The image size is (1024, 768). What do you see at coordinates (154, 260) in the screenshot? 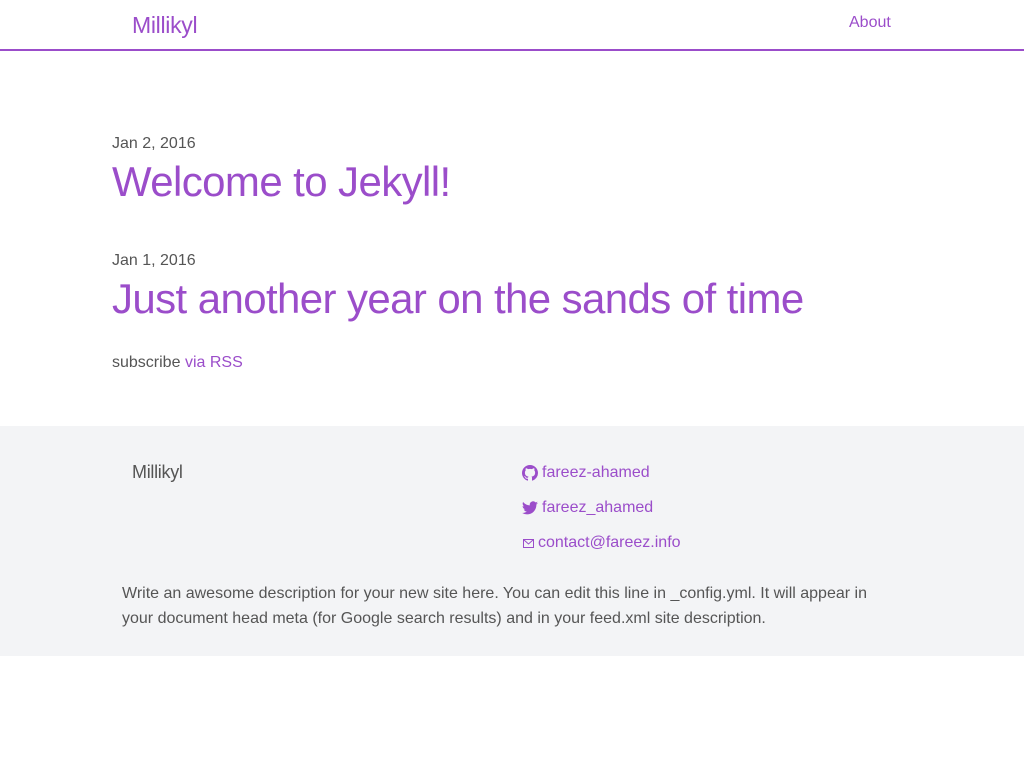
I see `post-date: Jan 1, 2016` at bounding box center [154, 260].